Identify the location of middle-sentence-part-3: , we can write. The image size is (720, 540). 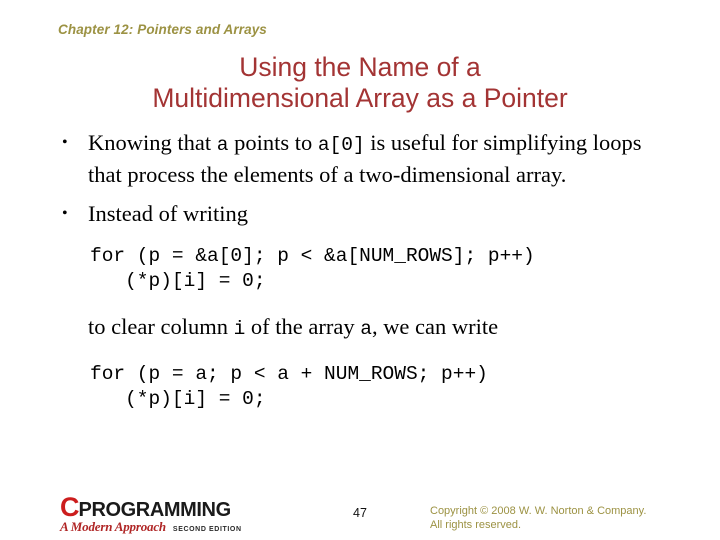
(435, 326).